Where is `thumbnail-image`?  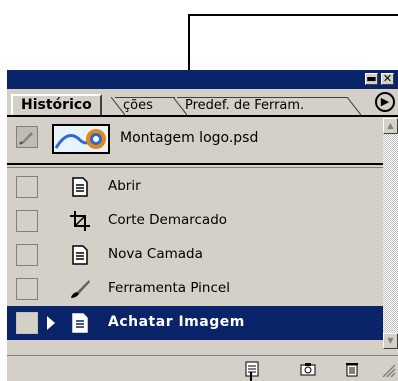 thumbnail-image is located at coordinates (81, 139).